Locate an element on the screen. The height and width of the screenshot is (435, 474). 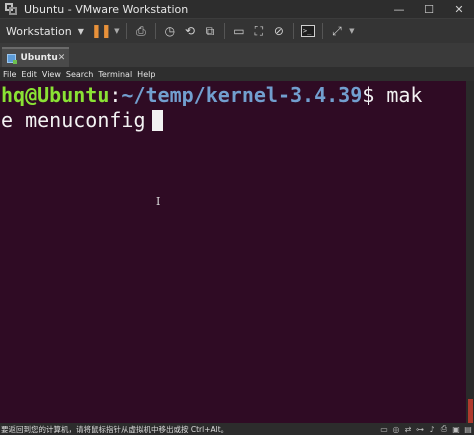
tab-ubuntu: Ubuntu ✕ is located at coordinates (35, 57).